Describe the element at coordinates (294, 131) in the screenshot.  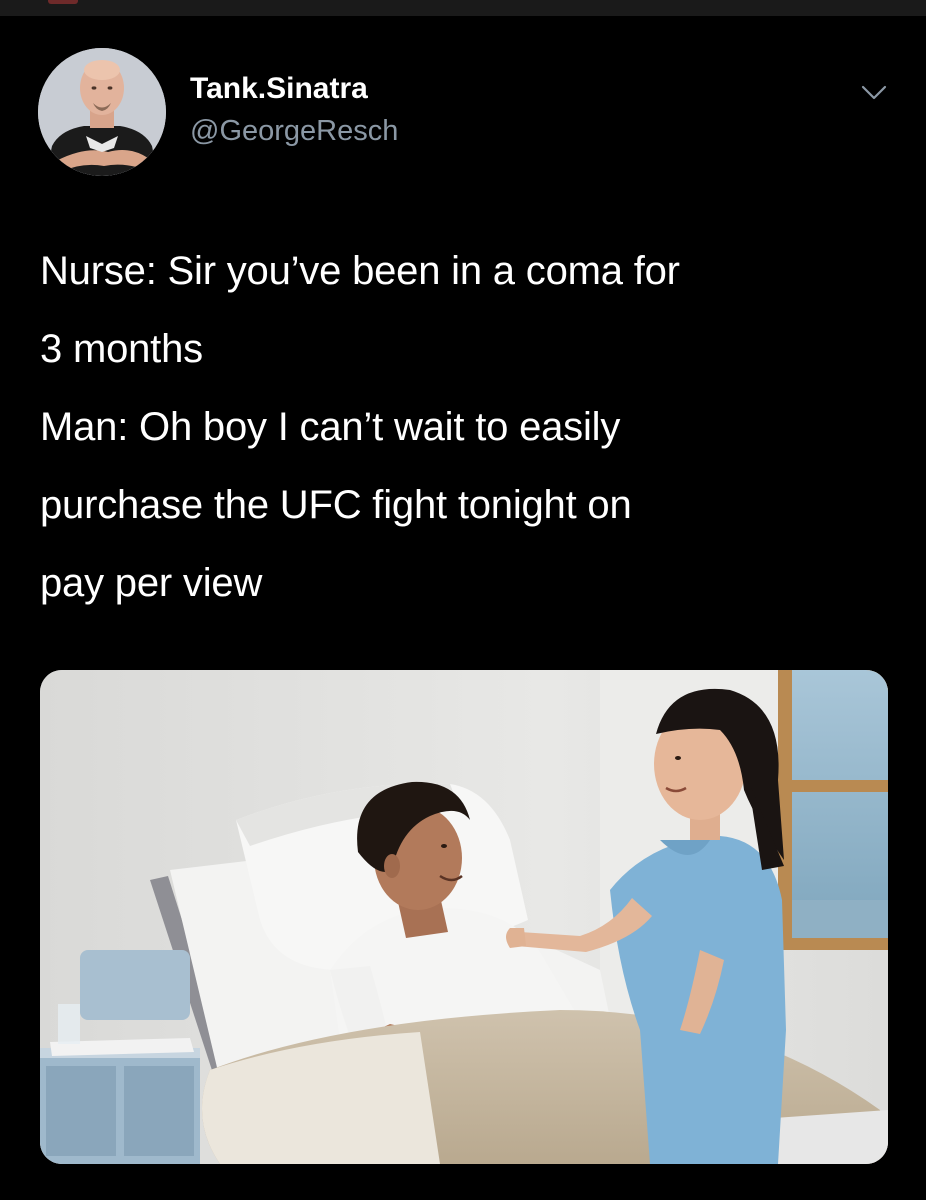
I see `author-handle: @GeorgeResch` at that location.